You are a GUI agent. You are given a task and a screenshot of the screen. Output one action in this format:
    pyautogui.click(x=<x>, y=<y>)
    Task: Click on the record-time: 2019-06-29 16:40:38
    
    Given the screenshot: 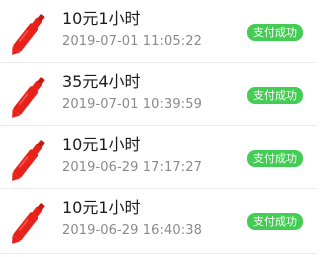 What is the action you would take?
    pyautogui.click(x=132, y=230)
    